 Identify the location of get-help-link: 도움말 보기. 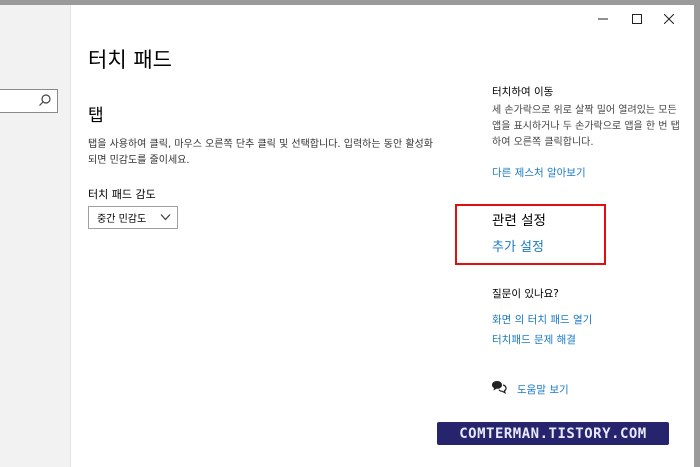
(543, 389).